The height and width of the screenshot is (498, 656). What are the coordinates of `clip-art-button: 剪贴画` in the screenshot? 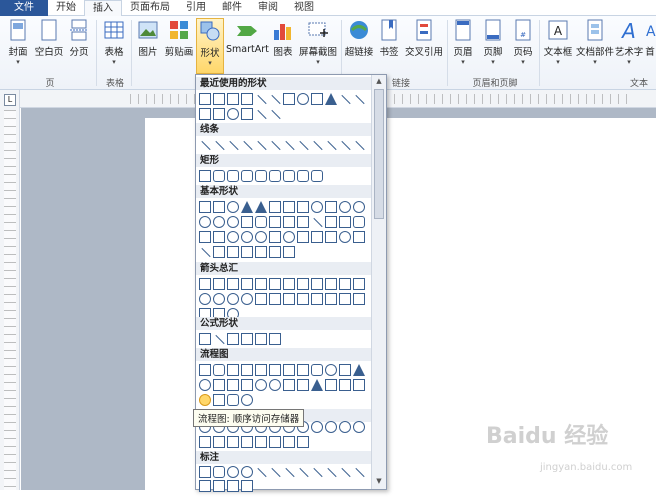 It's located at (179, 46).